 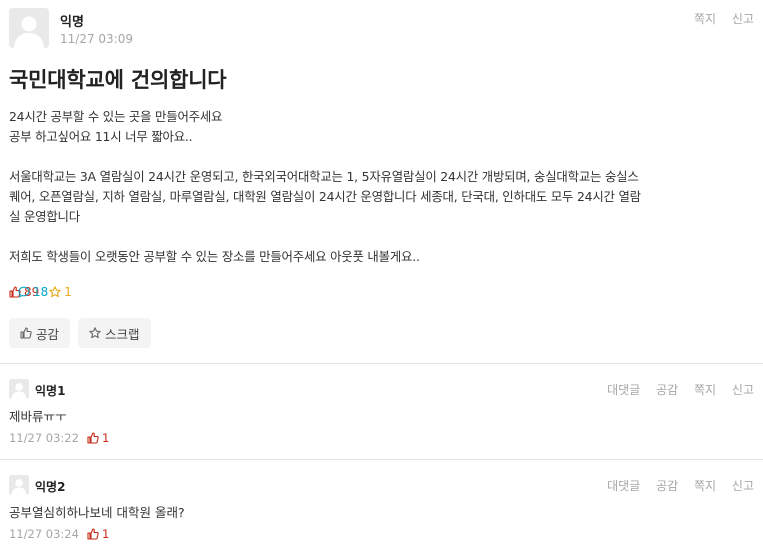 What do you see at coordinates (118, 80) in the screenshot?
I see `post-title: 국민대학교에 건의합니다` at bounding box center [118, 80].